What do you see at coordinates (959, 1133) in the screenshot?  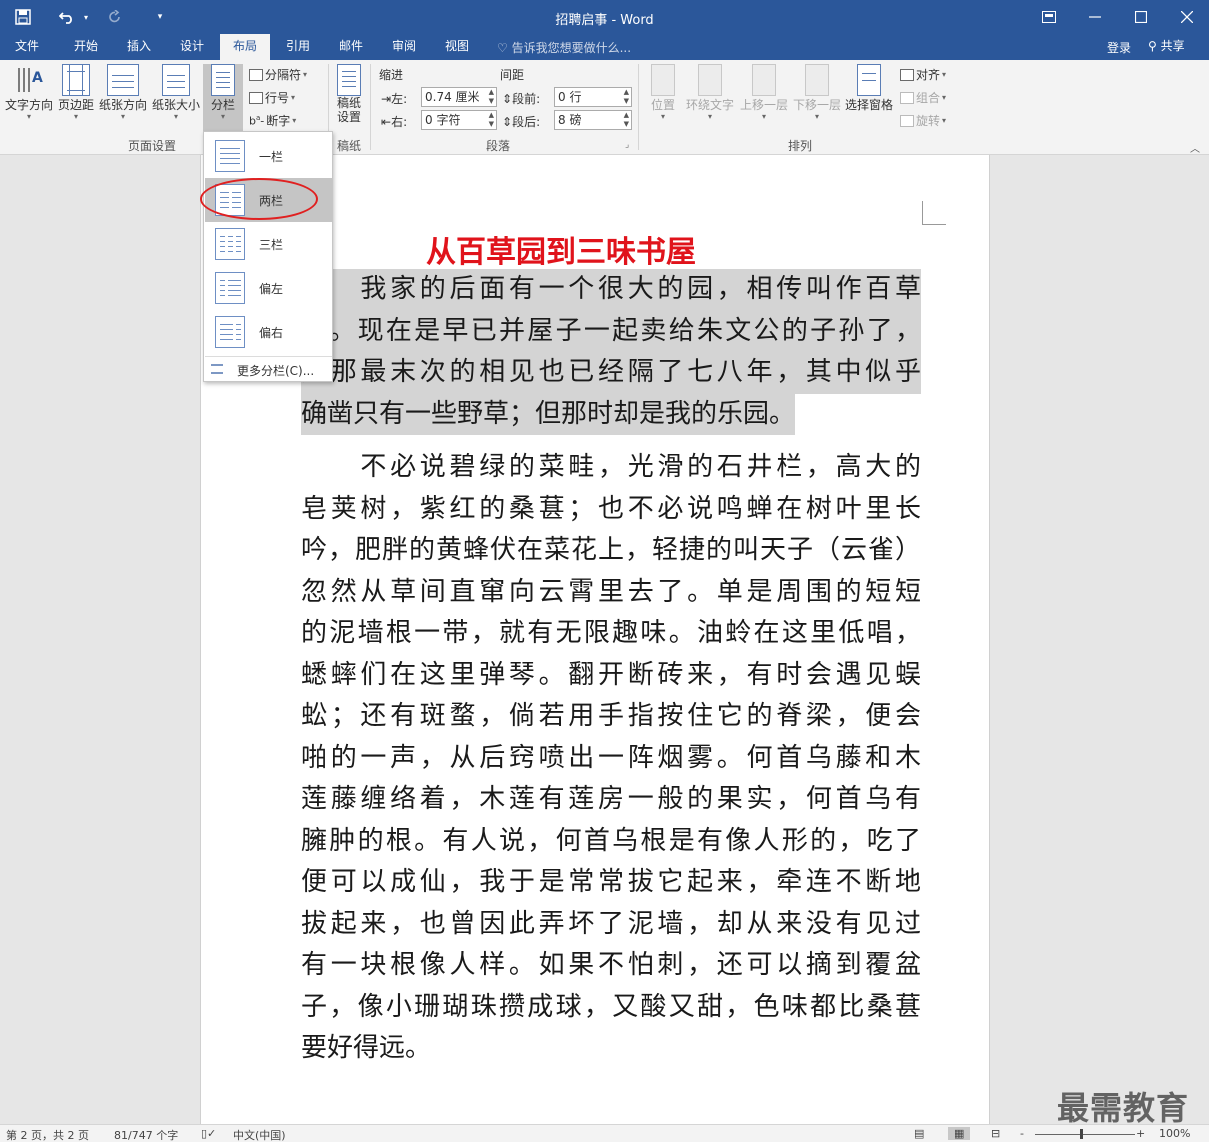 I see `print-layout-icon: ▦` at bounding box center [959, 1133].